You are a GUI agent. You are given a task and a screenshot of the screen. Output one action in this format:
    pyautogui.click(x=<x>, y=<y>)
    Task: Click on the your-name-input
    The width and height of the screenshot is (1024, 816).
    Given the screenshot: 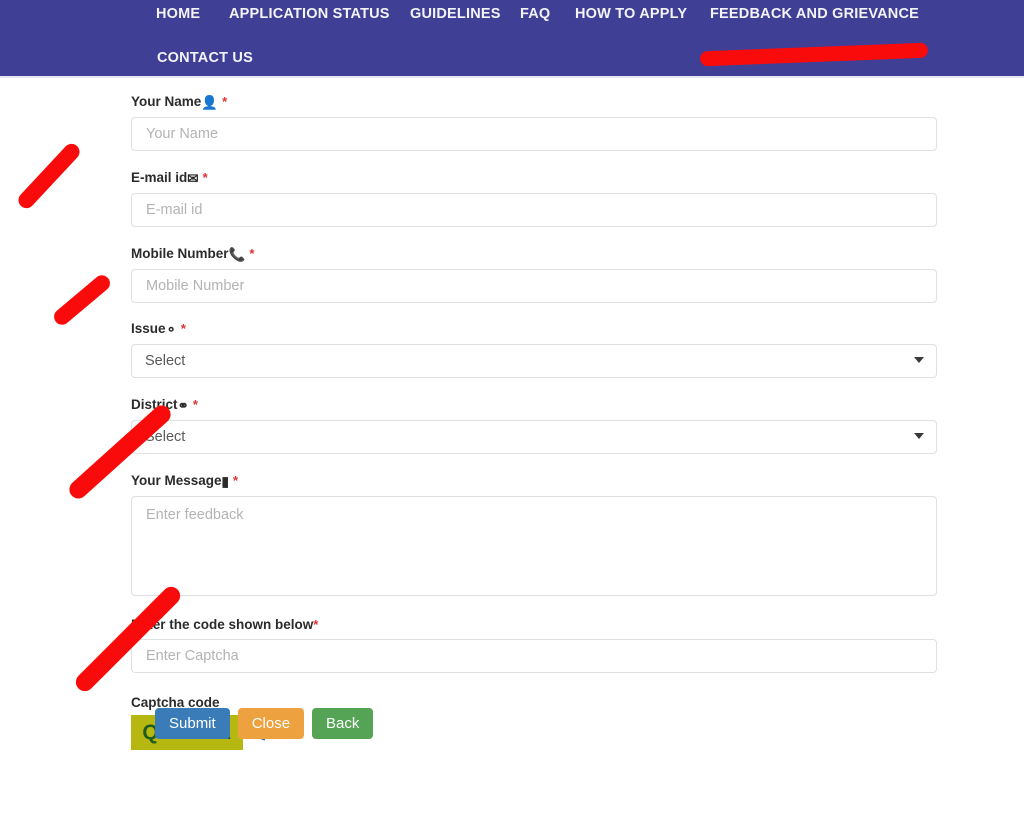 What is the action you would take?
    pyautogui.click(x=534, y=134)
    